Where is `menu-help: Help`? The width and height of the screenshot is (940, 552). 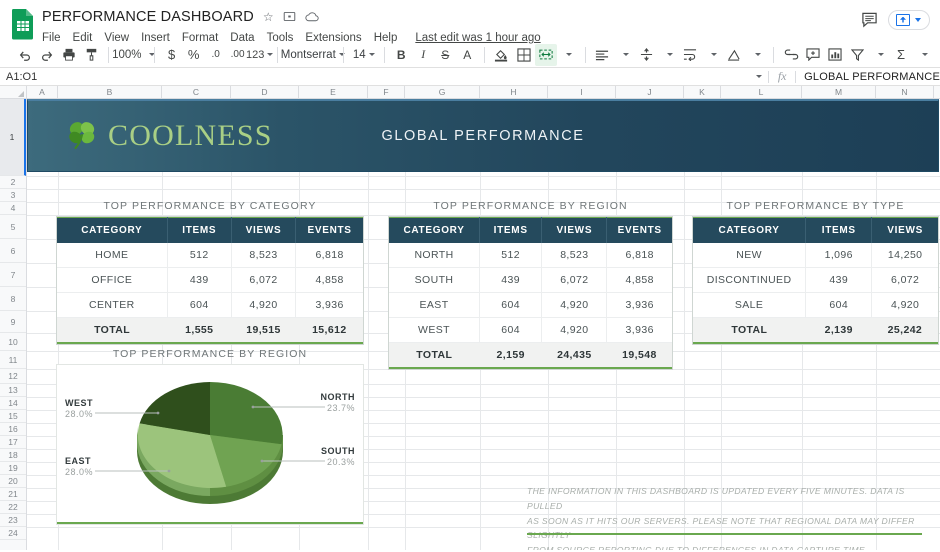 menu-help: Help is located at coordinates (386, 38).